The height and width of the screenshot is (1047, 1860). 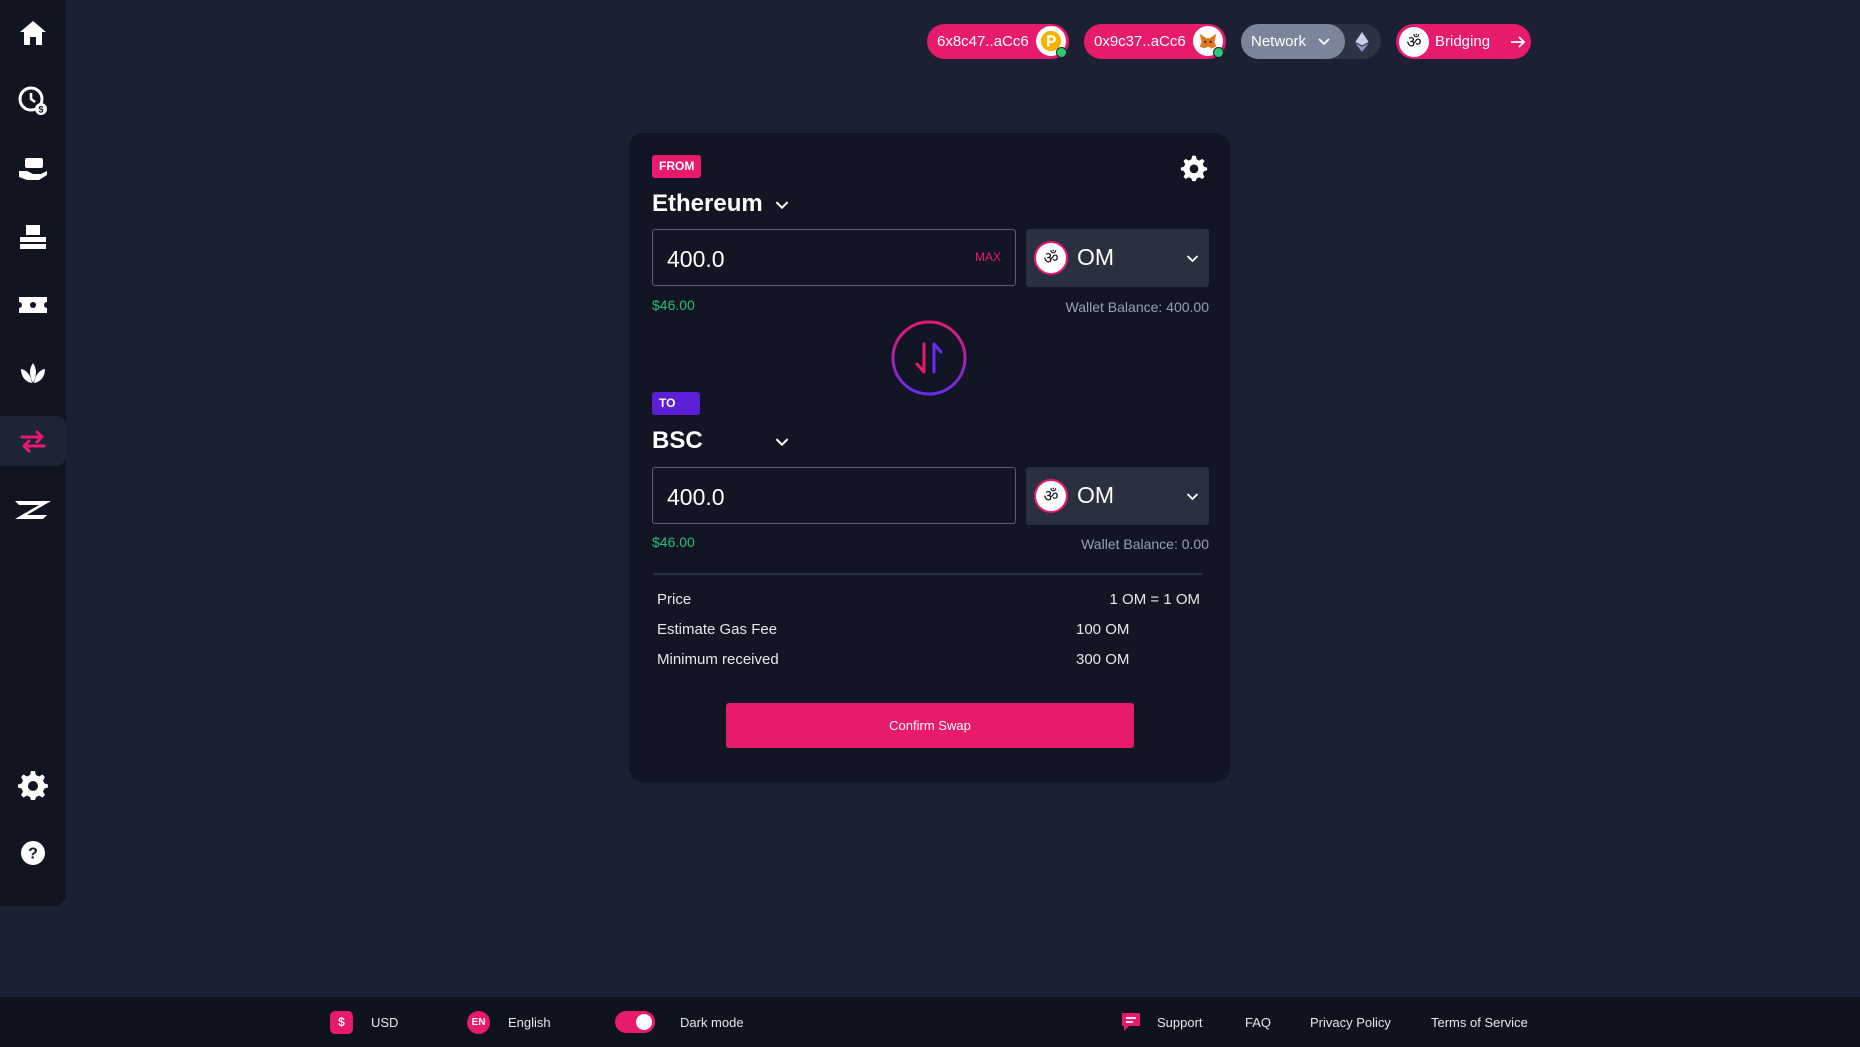 What do you see at coordinates (718, 659) in the screenshot?
I see `minimum-received-label: Minimum received` at bounding box center [718, 659].